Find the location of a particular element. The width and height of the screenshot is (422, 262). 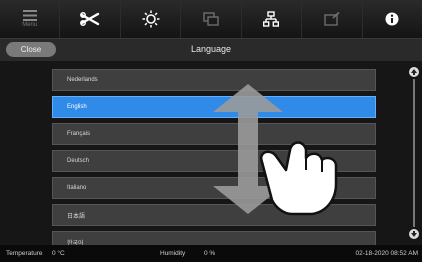

hand-pointer-icon is located at coordinates (298, 178).